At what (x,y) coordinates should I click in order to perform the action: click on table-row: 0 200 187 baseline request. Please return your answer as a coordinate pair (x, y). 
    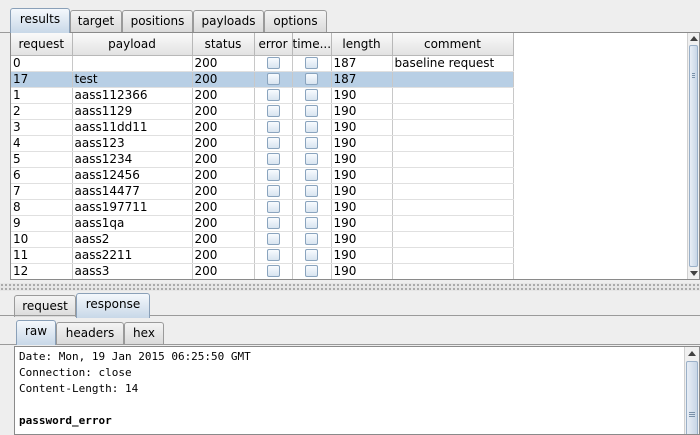
    Looking at the image, I should click on (262, 63).